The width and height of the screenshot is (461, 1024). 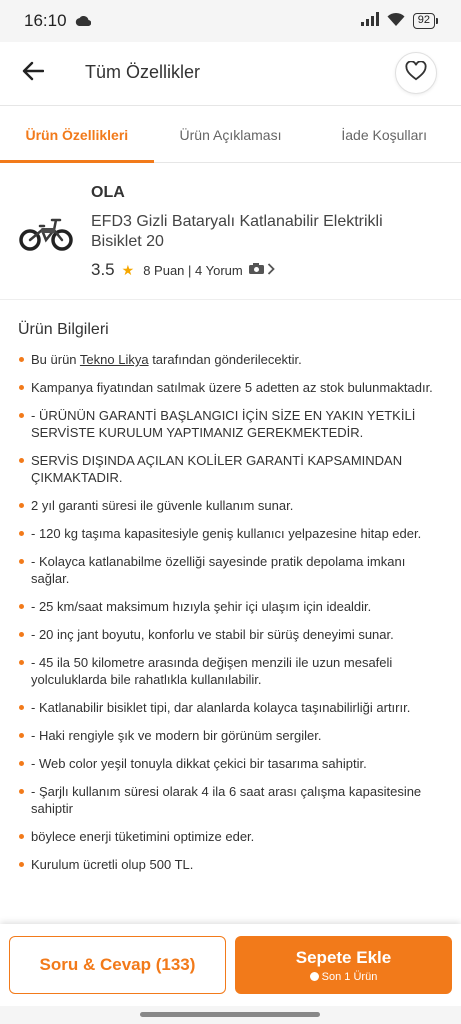 I want to click on clock-icon, so click(x=314, y=976).